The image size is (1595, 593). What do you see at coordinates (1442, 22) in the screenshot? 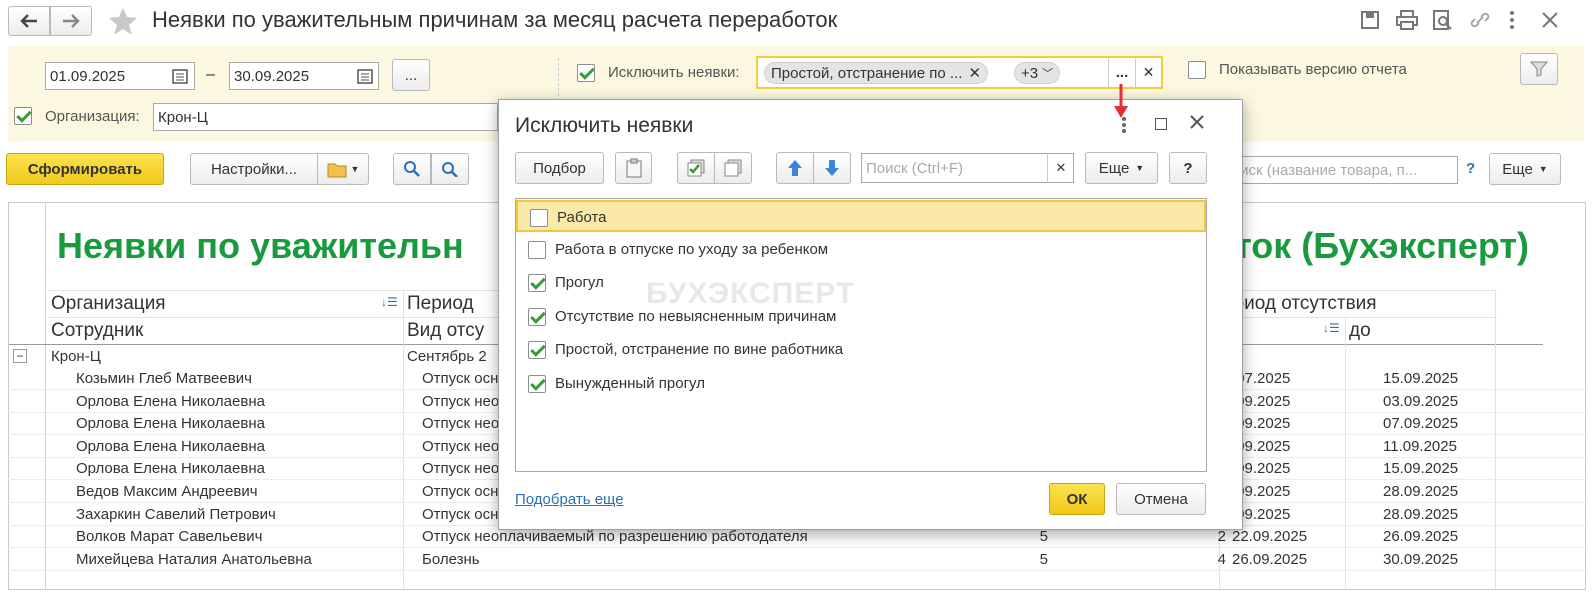
I see `preview-icon` at bounding box center [1442, 22].